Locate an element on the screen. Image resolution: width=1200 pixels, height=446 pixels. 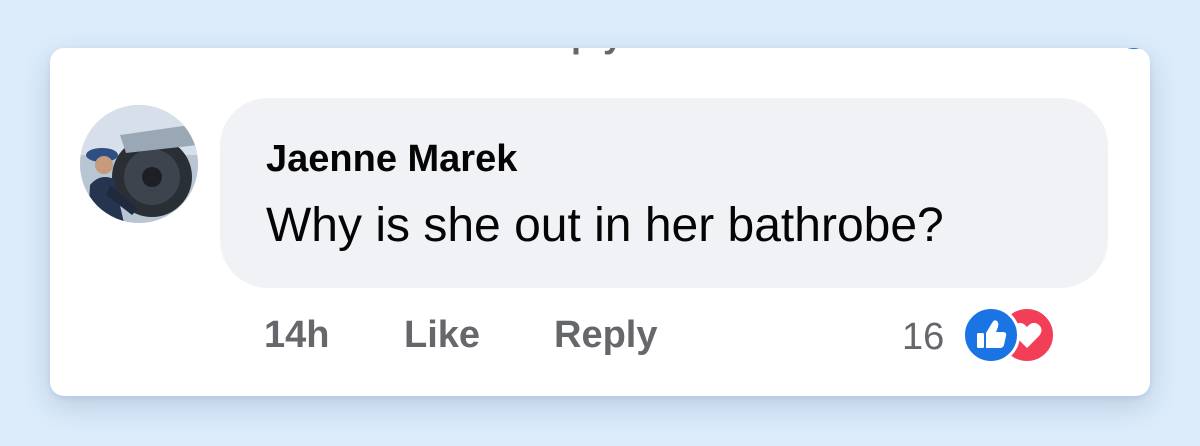
previous-comment-reply-button: Reply is located at coordinates (574, 52).